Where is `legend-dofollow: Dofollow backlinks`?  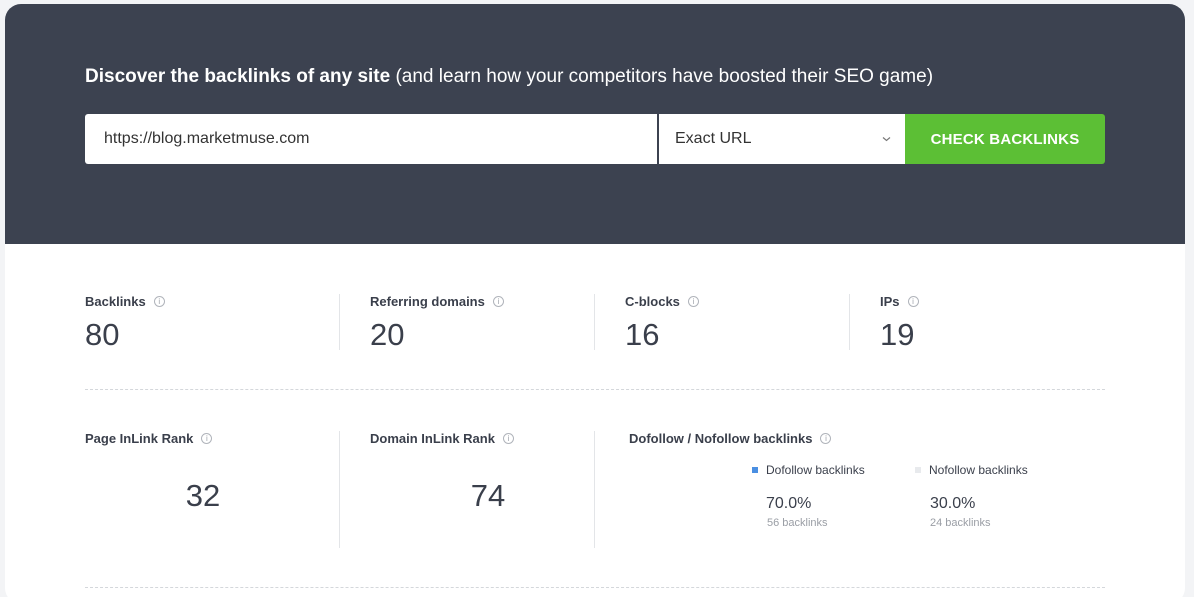 legend-dofollow: Dofollow backlinks is located at coordinates (808, 470).